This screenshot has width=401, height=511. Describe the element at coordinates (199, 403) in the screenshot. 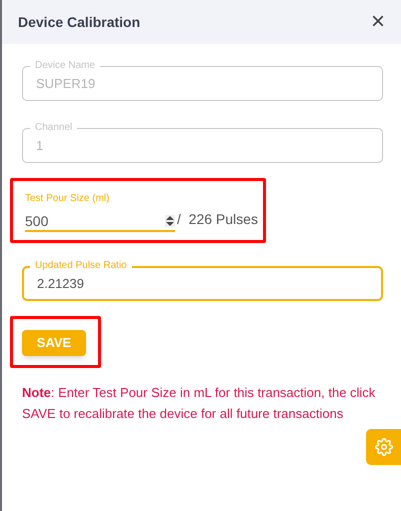

I see `note-text: Note: Enter Test Pour Size in mL for this transaction, the click SAVE to recalibrate the device for all future transactions` at that location.